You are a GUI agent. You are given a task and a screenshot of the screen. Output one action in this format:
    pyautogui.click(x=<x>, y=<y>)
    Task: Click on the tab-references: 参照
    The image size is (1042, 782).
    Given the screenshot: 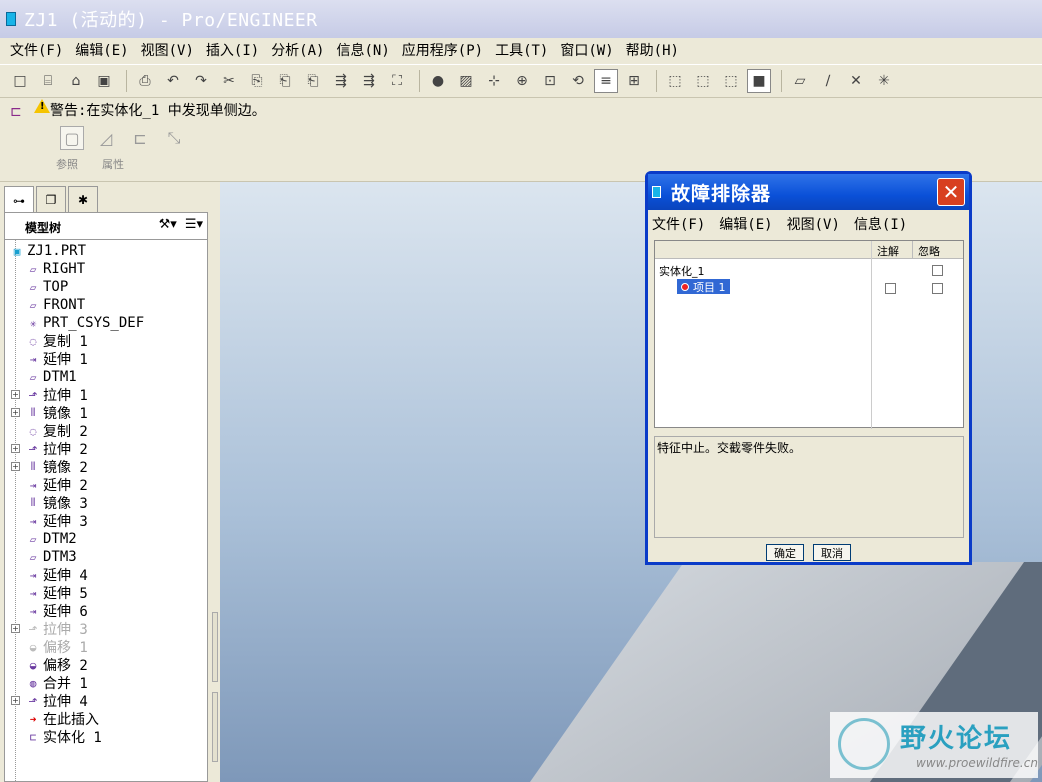 What is the action you would take?
    pyautogui.click(x=67, y=164)
    